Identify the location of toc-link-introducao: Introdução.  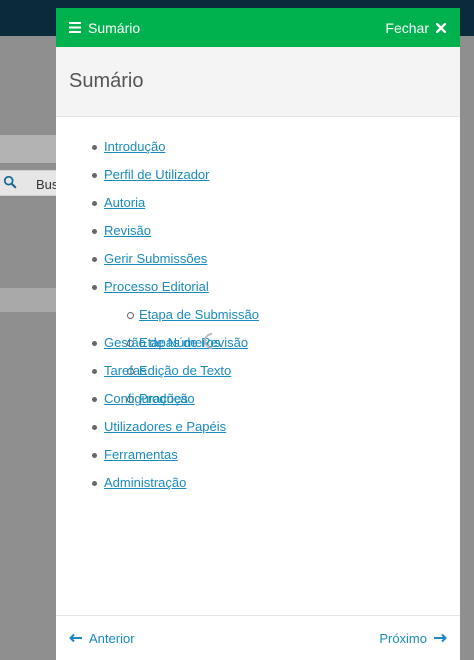
(134, 146).